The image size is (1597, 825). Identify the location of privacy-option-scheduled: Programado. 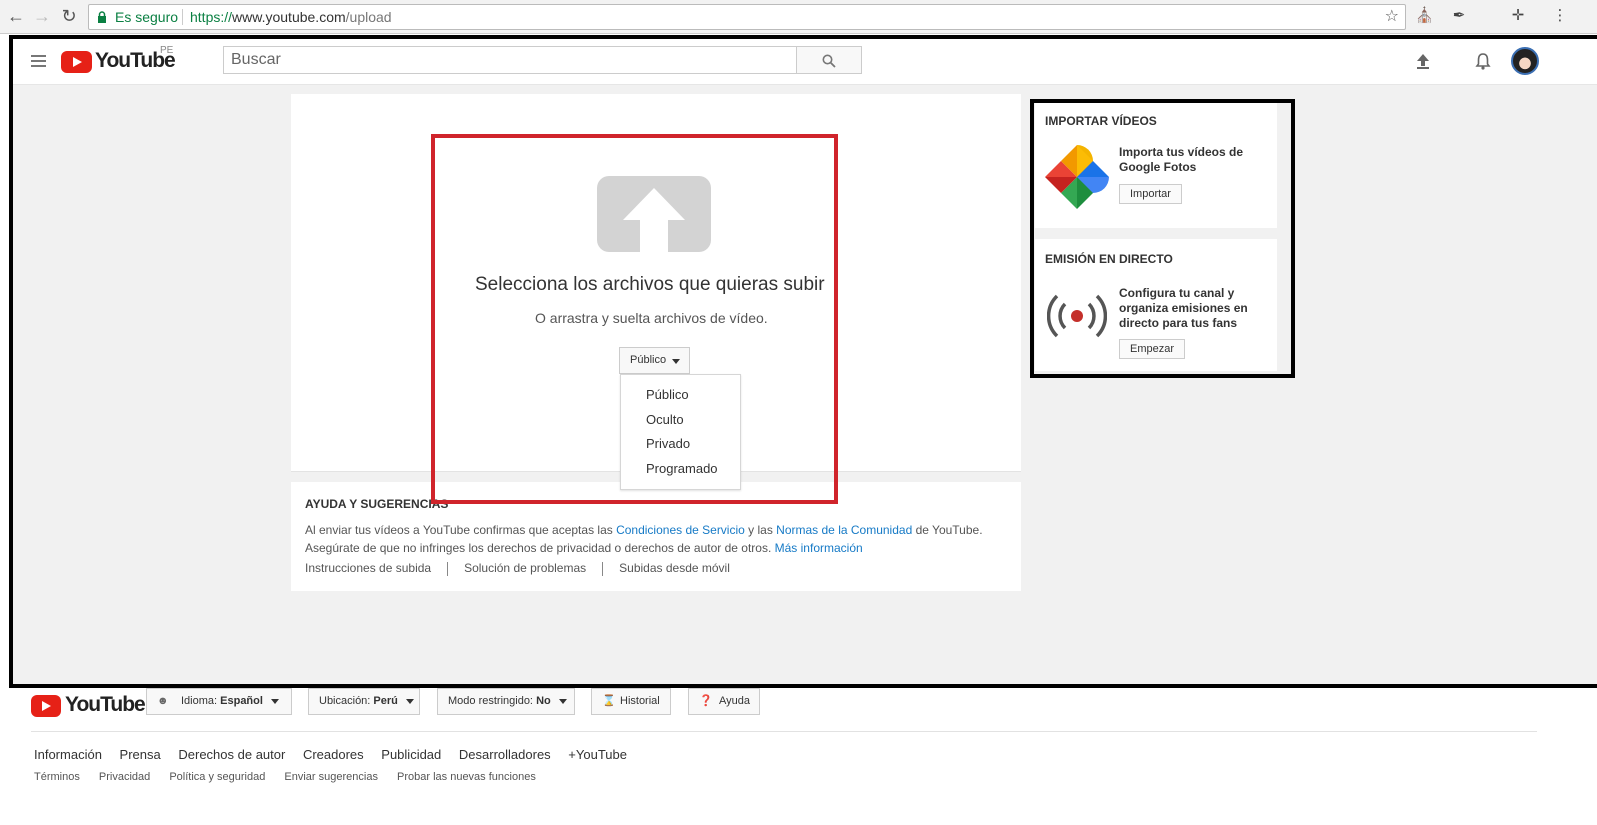
(680, 469).